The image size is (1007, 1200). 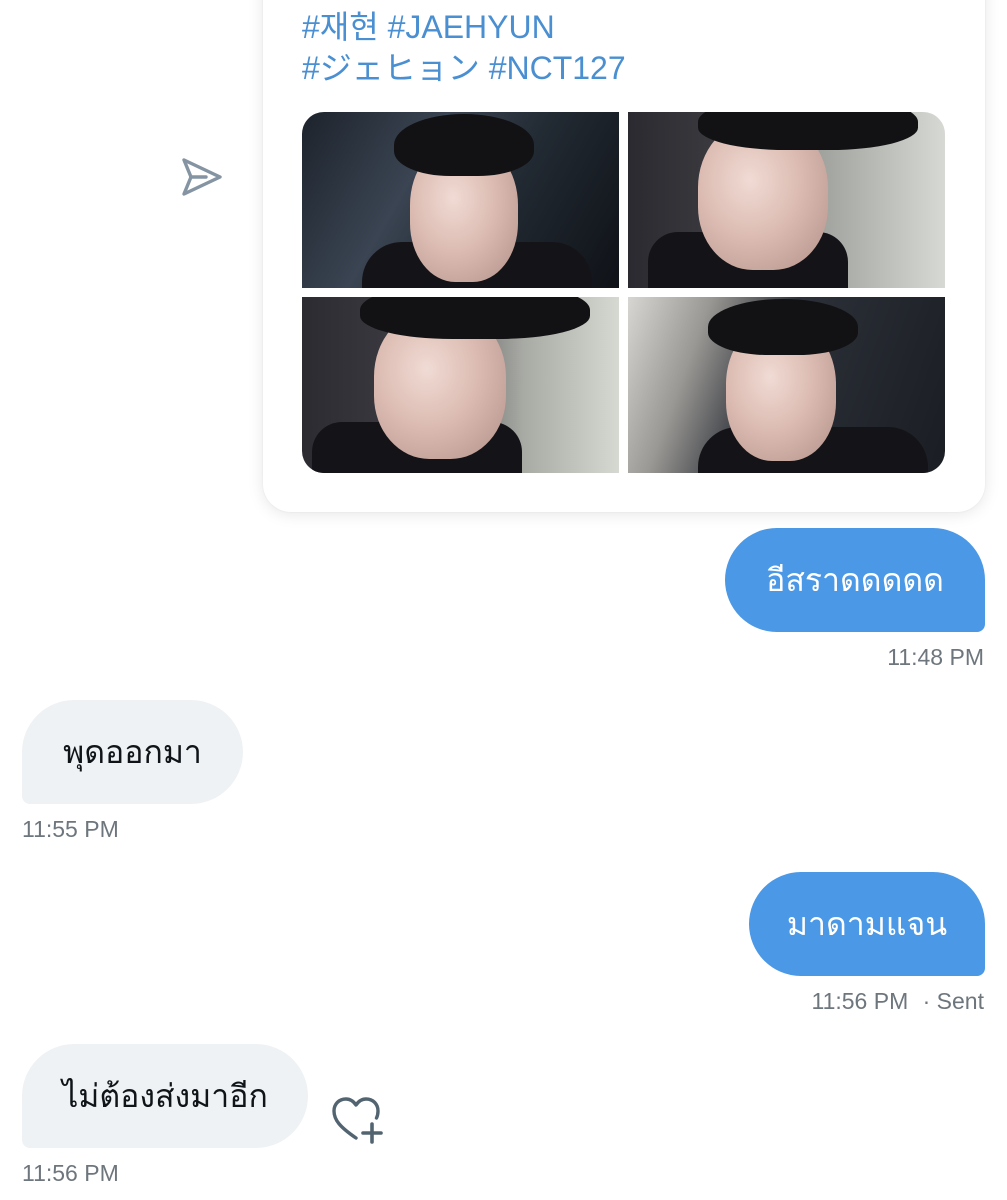 I want to click on message-timestamp: 11:55 PM, so click(x=70, y=829).